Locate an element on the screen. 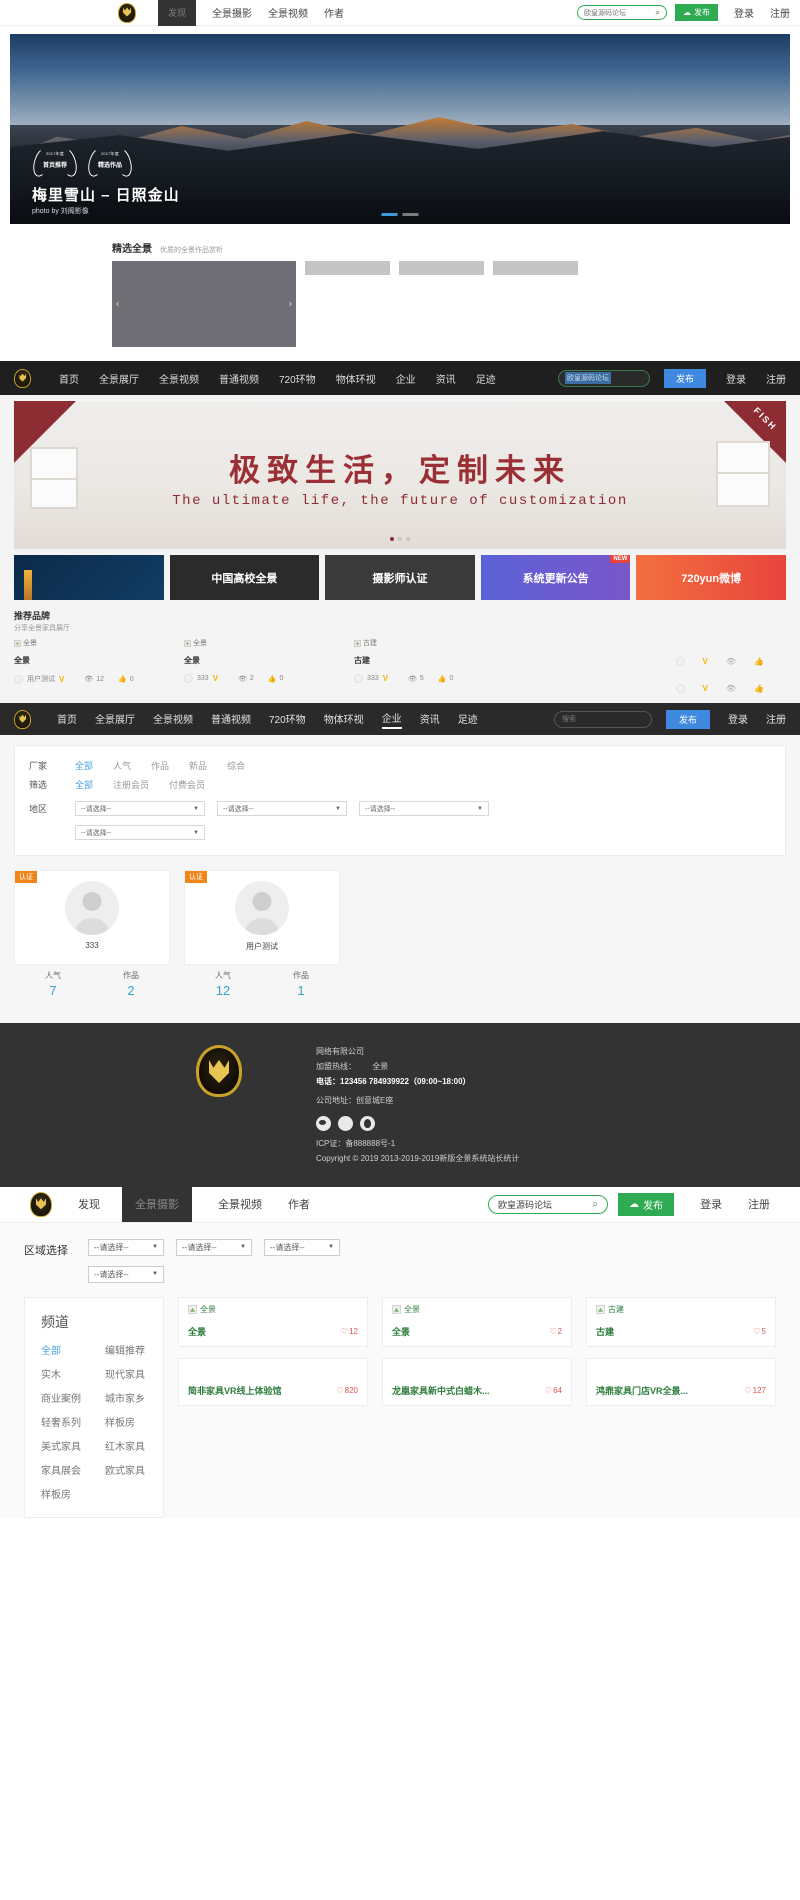 The image size is (800, 1900). channel-item-show-room: 样板房 is located at coordinates (134, 1421).